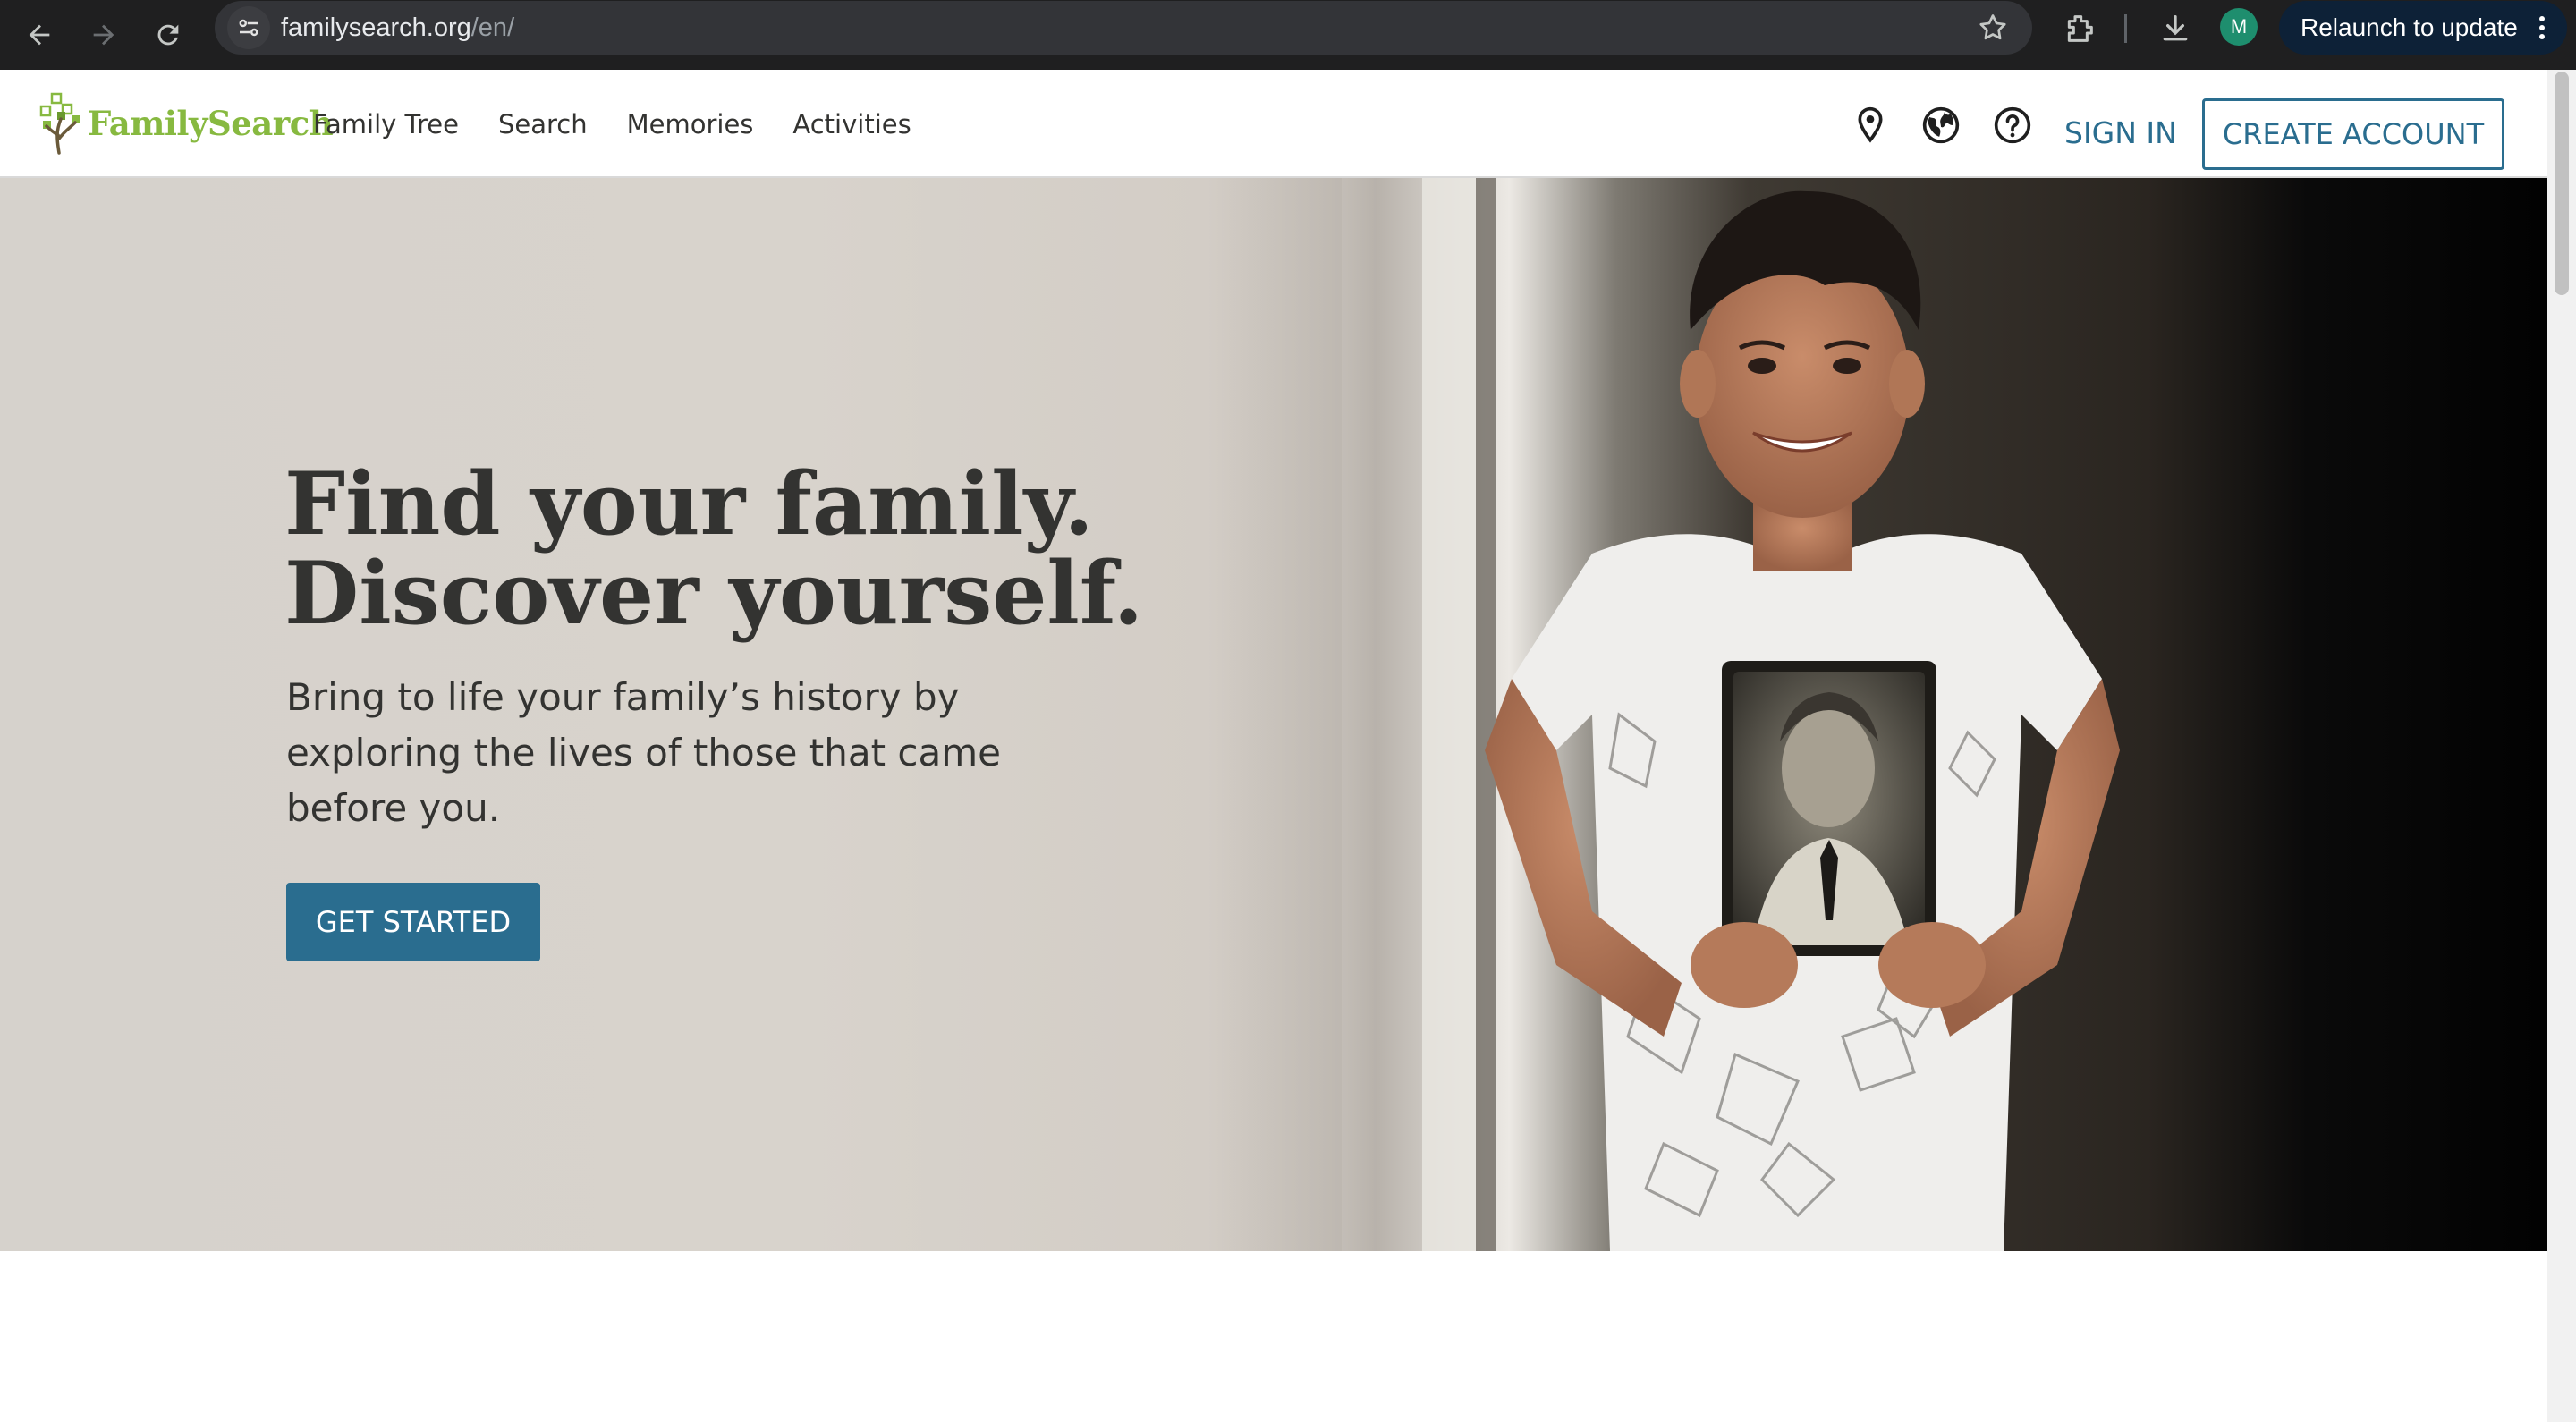  I want to click on location-pin-icon, so click(1870, 124).